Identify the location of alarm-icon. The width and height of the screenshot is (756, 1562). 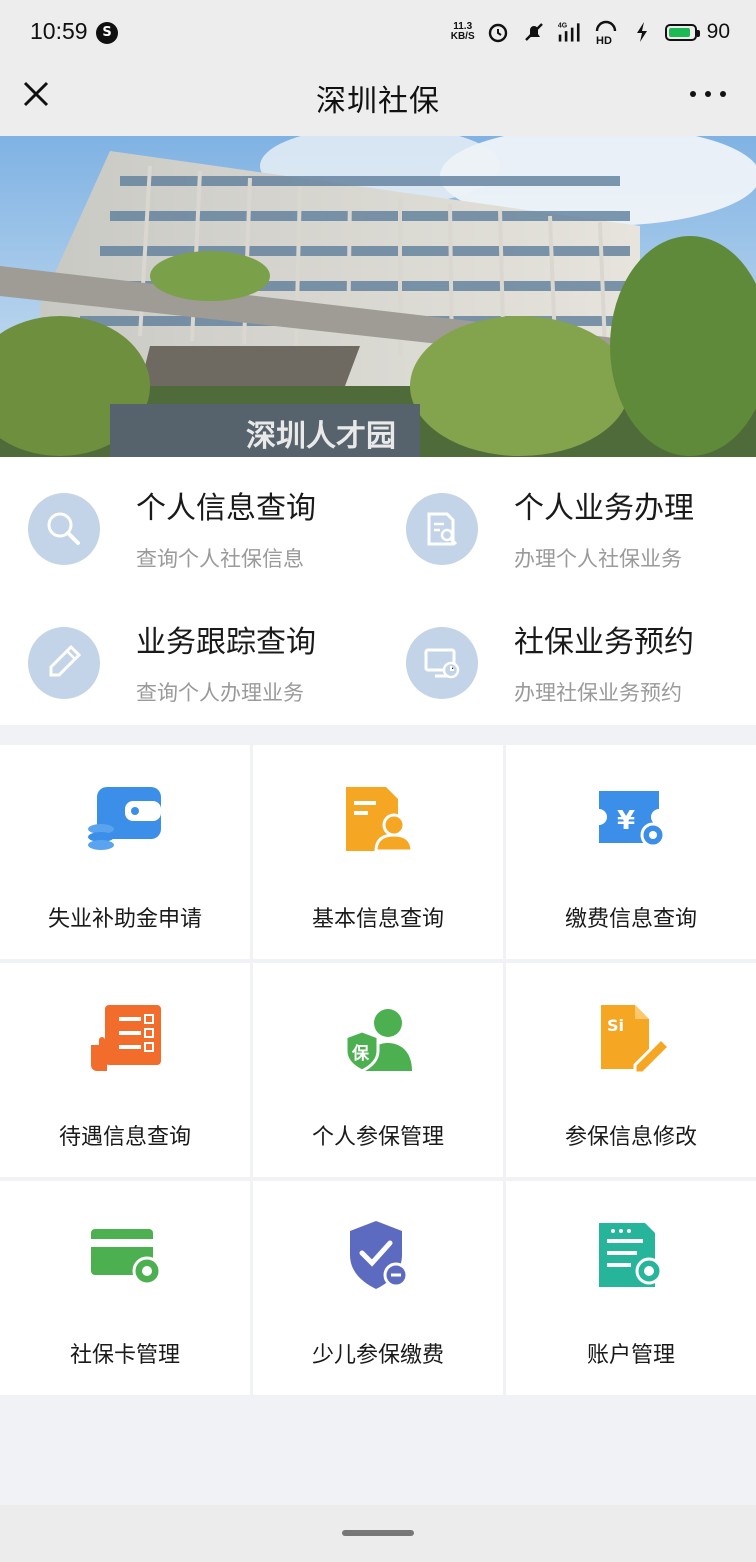
(498, 32).